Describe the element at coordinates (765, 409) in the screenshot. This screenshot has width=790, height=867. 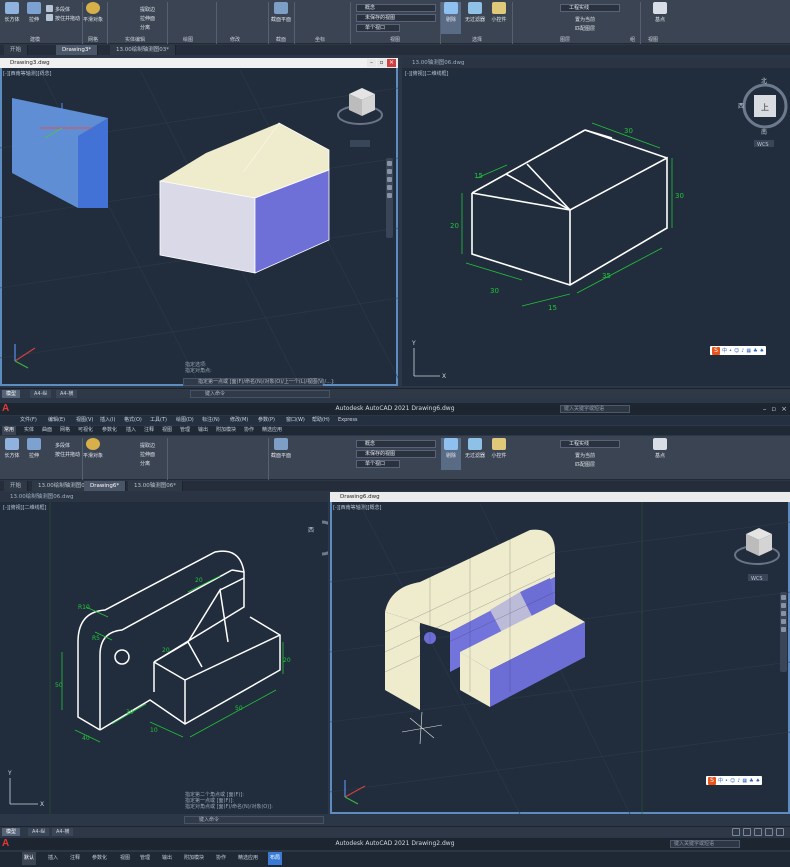
I see `minimize-icon: –` at that location.